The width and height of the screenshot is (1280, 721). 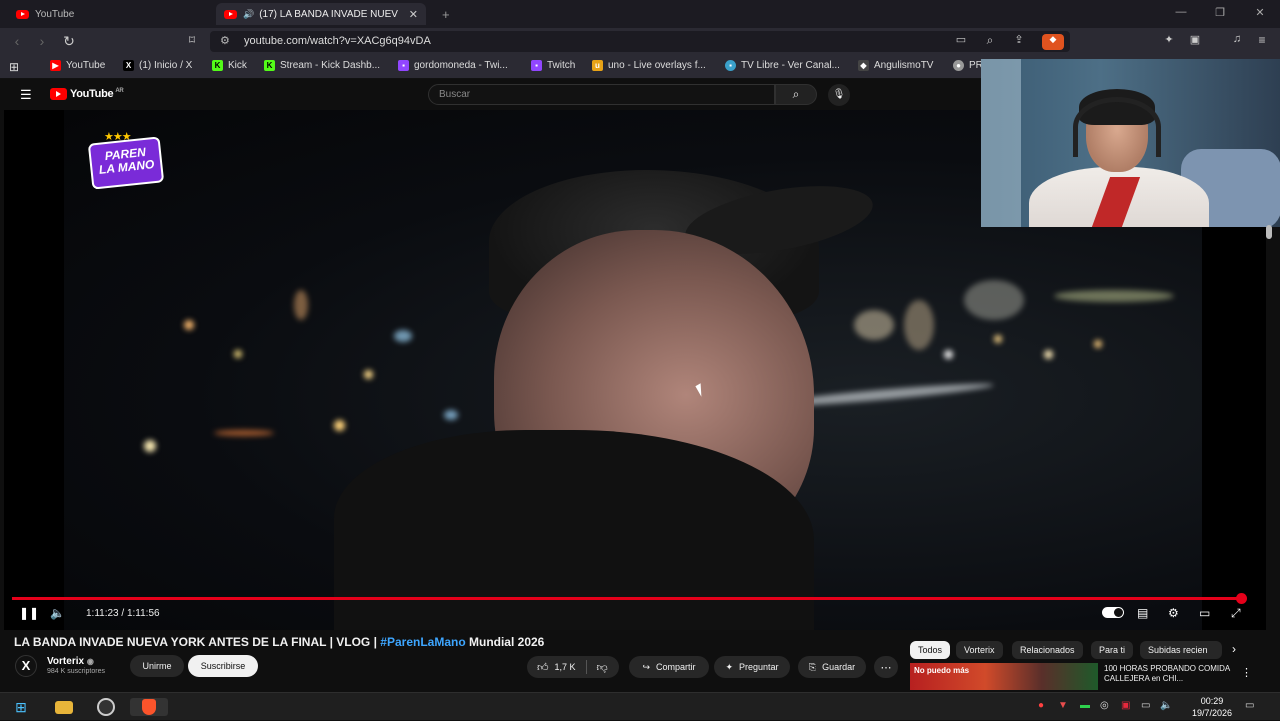 I want to click on share-arrow-icon: ↪, so click(x=646, y=666).